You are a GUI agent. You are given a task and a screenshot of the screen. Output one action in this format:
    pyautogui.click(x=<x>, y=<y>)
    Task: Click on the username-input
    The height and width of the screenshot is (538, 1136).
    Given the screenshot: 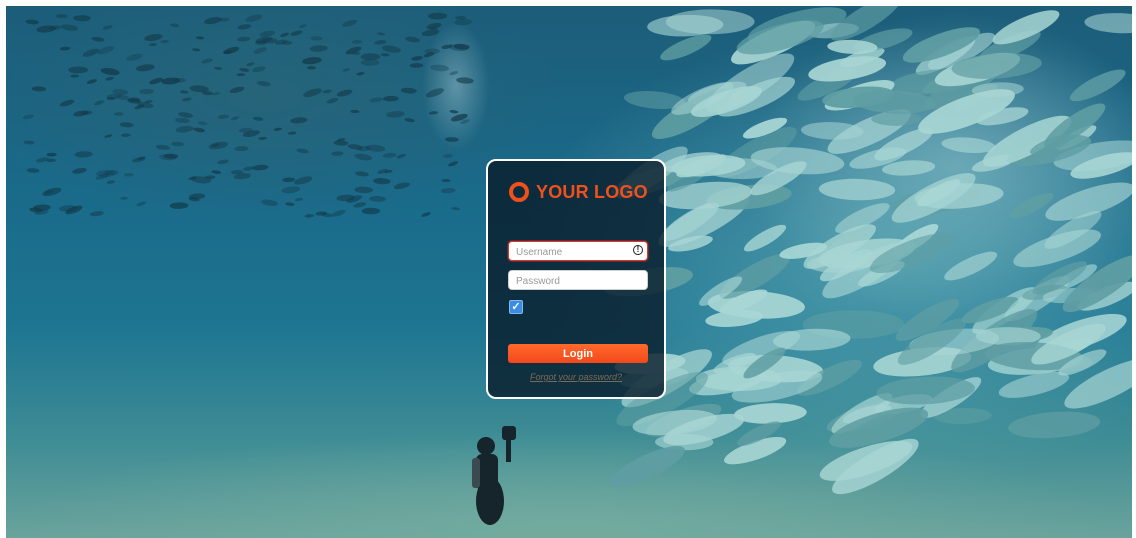 What is the action you would take?
    pyautogui.click(x=571, y=252)
    